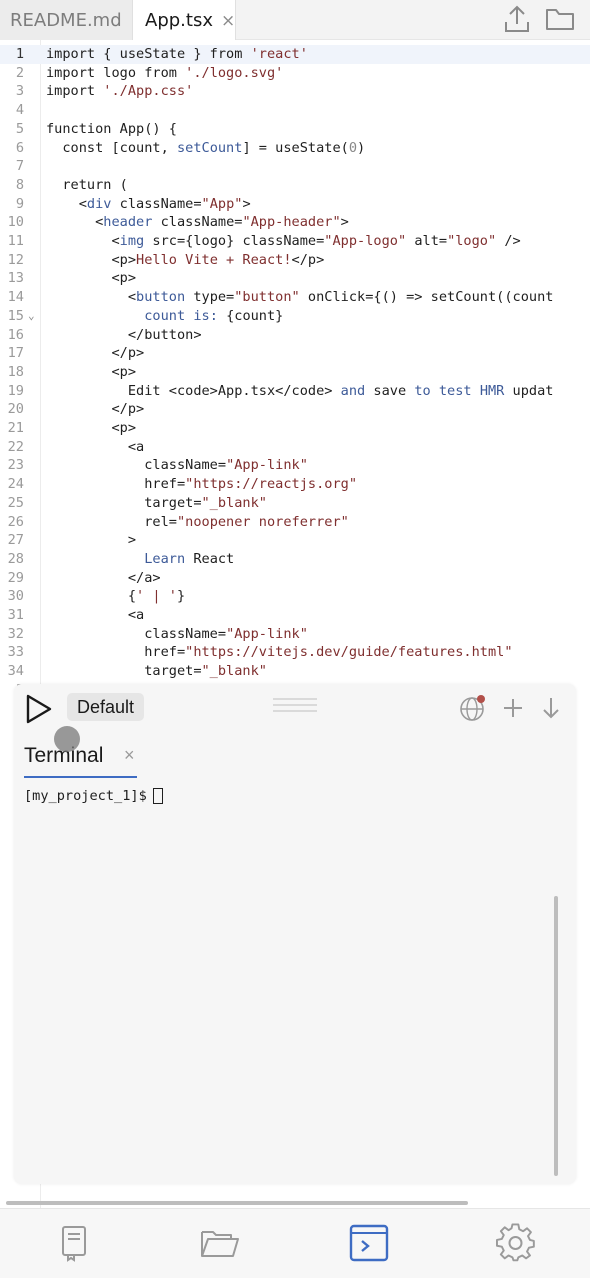  Describe the element at coordinates (295, 20) in the screenshot. I see `editor-tab-bar: README.md App.tsx ×` at that location.